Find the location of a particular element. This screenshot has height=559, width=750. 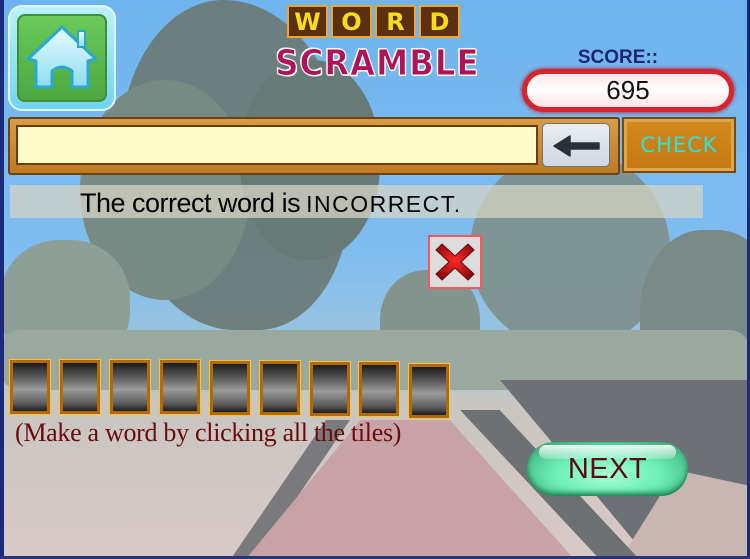

title-scramble: SCRAMBLE is located at coordinates (377, 64).